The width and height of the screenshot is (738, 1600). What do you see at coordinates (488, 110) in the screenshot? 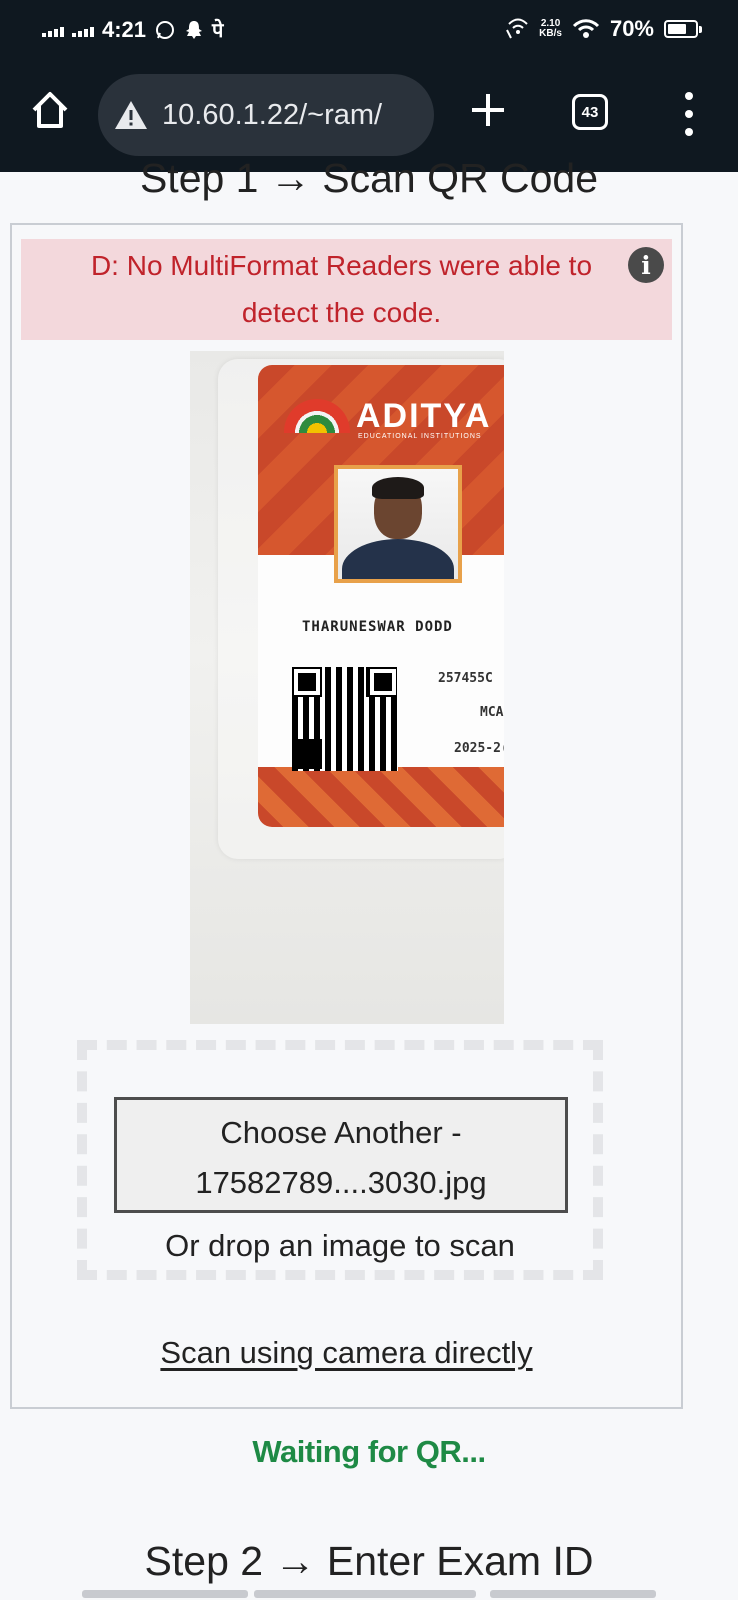
I see `new-tab-icon` at bounding box center [488, 110].